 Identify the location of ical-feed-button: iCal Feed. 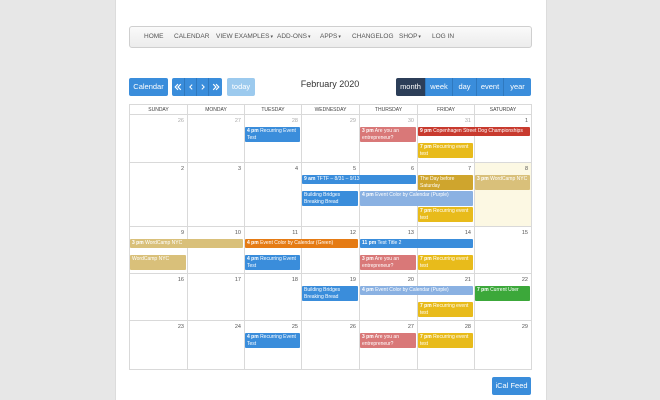
(511, 386).